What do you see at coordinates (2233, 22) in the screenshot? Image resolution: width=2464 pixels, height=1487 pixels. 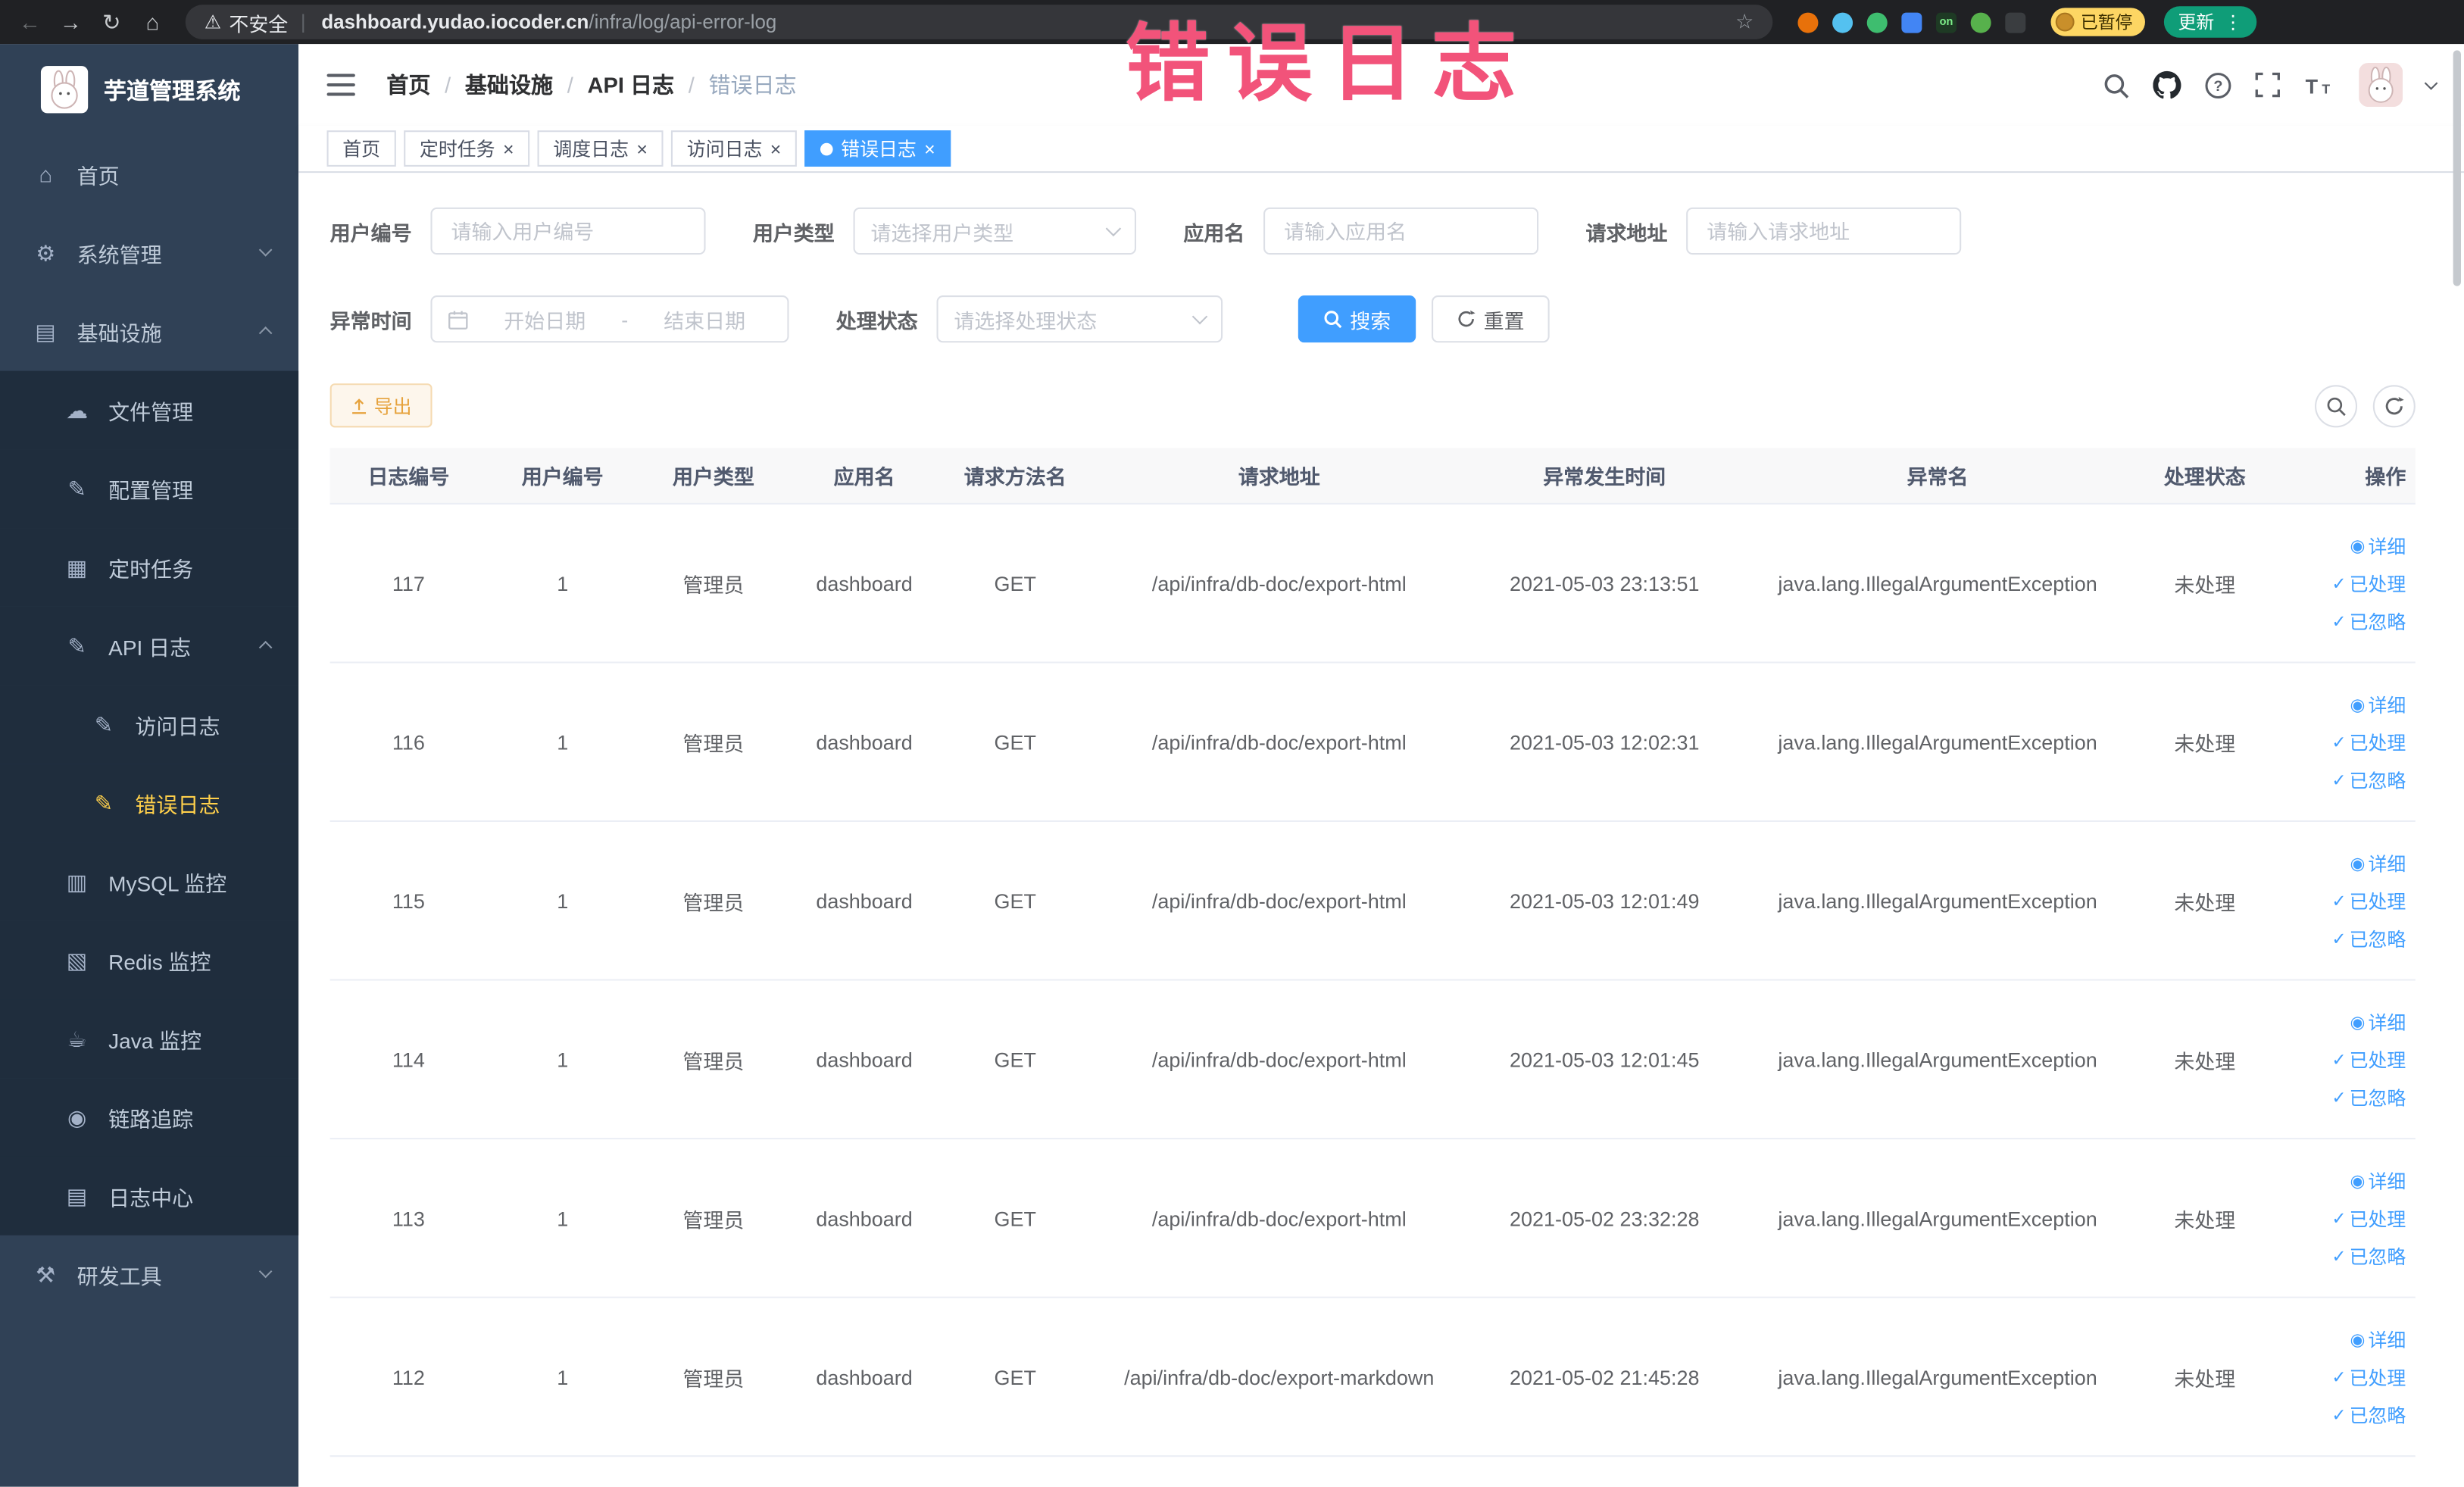 I see `kebab-menu-icon: ⋮` at bounding box center [2233, 22].